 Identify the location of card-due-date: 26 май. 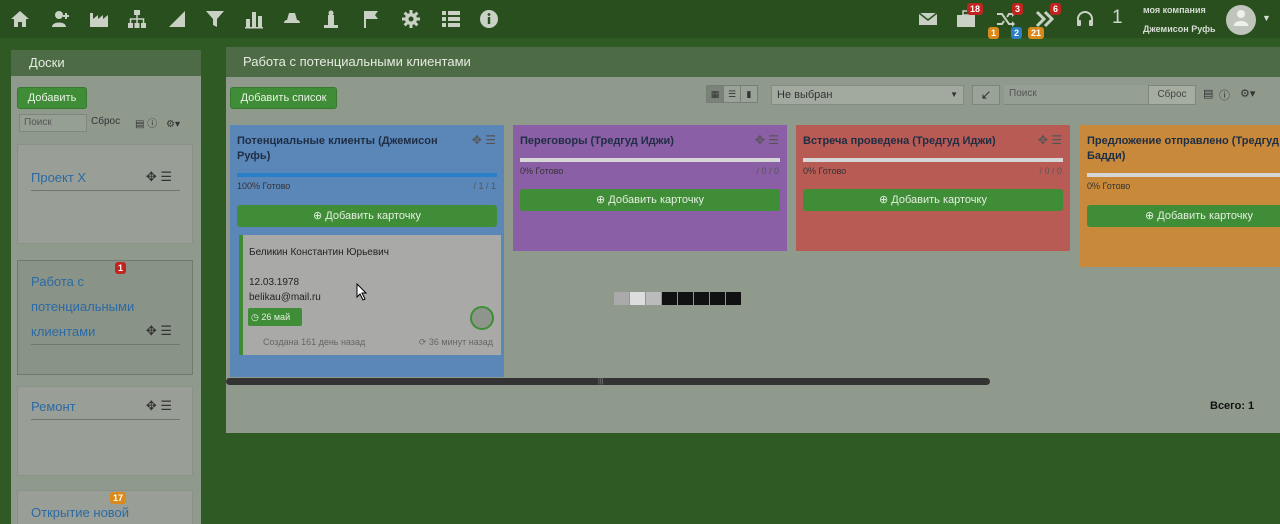
(276, 317).